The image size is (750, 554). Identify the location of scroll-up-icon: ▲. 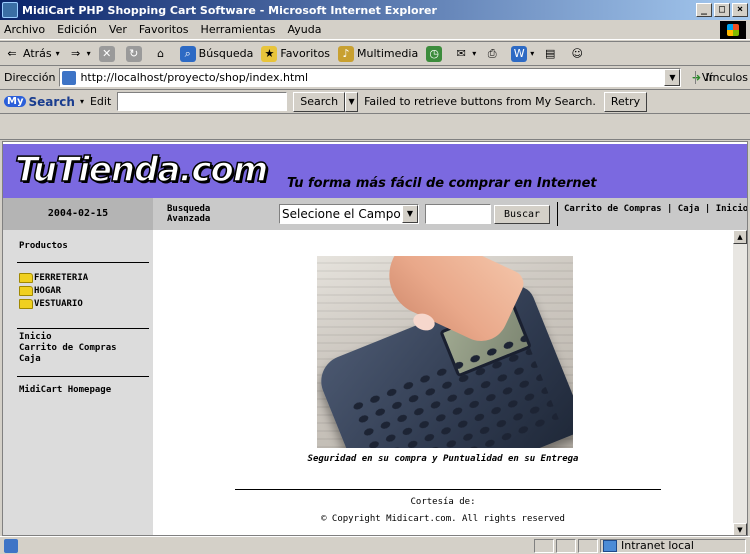
(740, 237).